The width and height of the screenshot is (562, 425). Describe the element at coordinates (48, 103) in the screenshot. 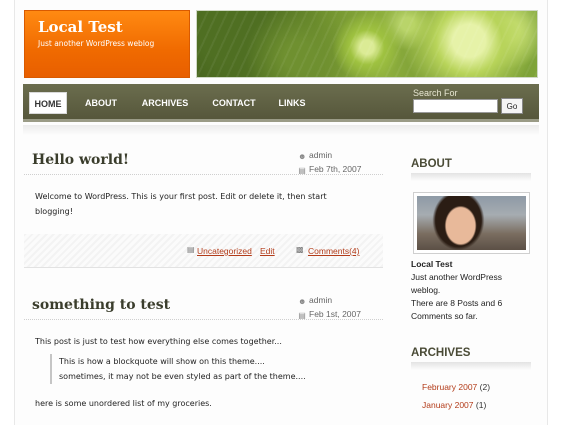

I see `nav-home: HOME` at that location.